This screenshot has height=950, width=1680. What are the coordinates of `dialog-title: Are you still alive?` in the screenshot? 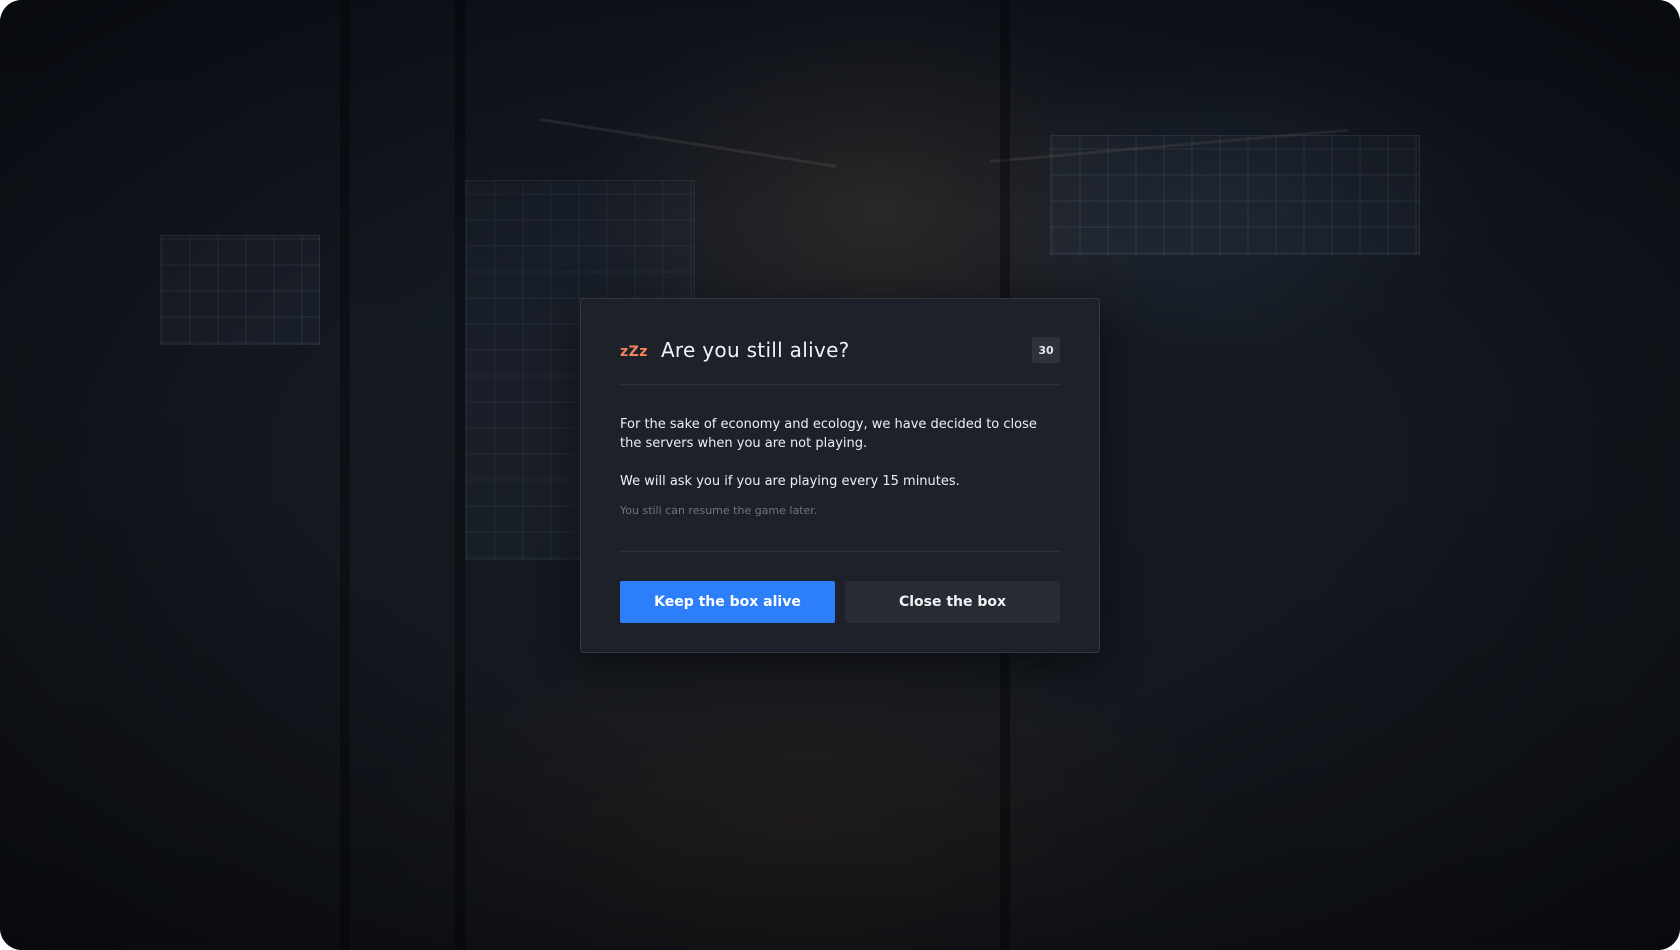 It's located at (755, 350).